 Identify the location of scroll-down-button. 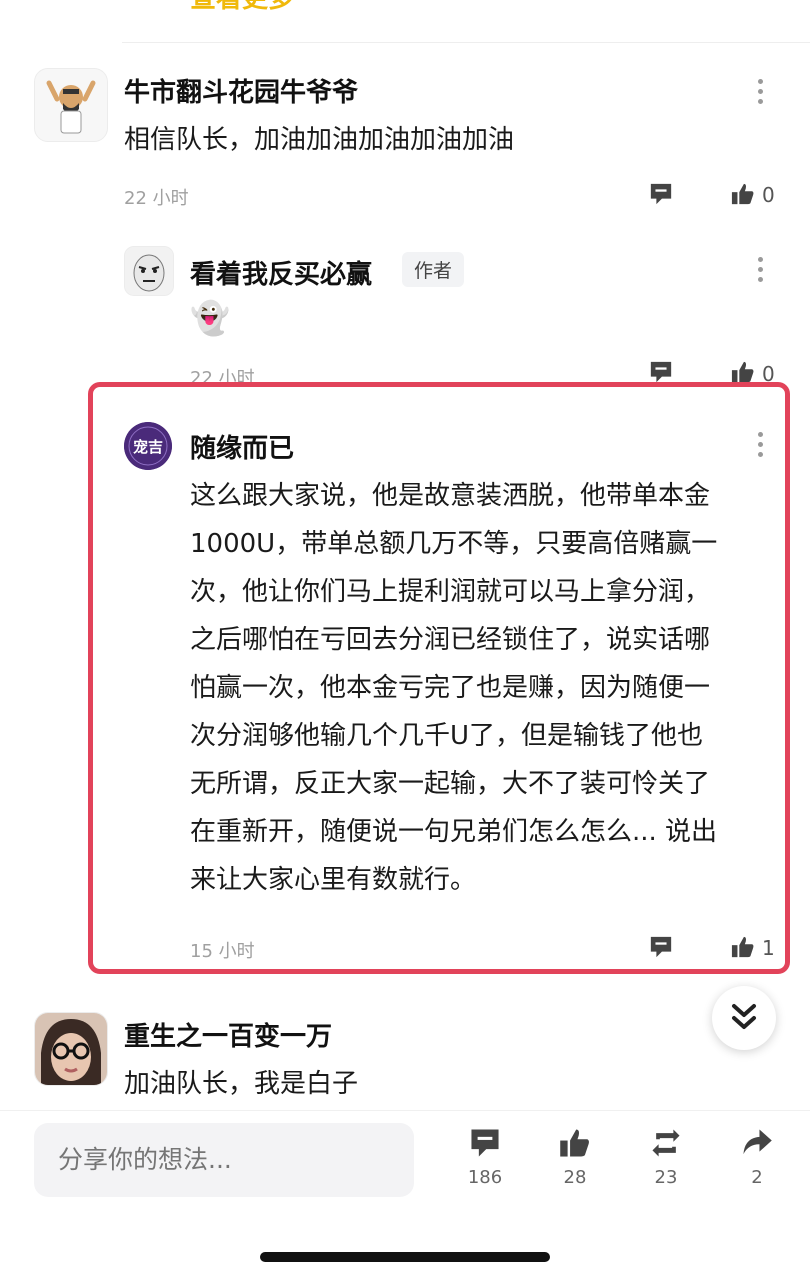
(744, 1018).